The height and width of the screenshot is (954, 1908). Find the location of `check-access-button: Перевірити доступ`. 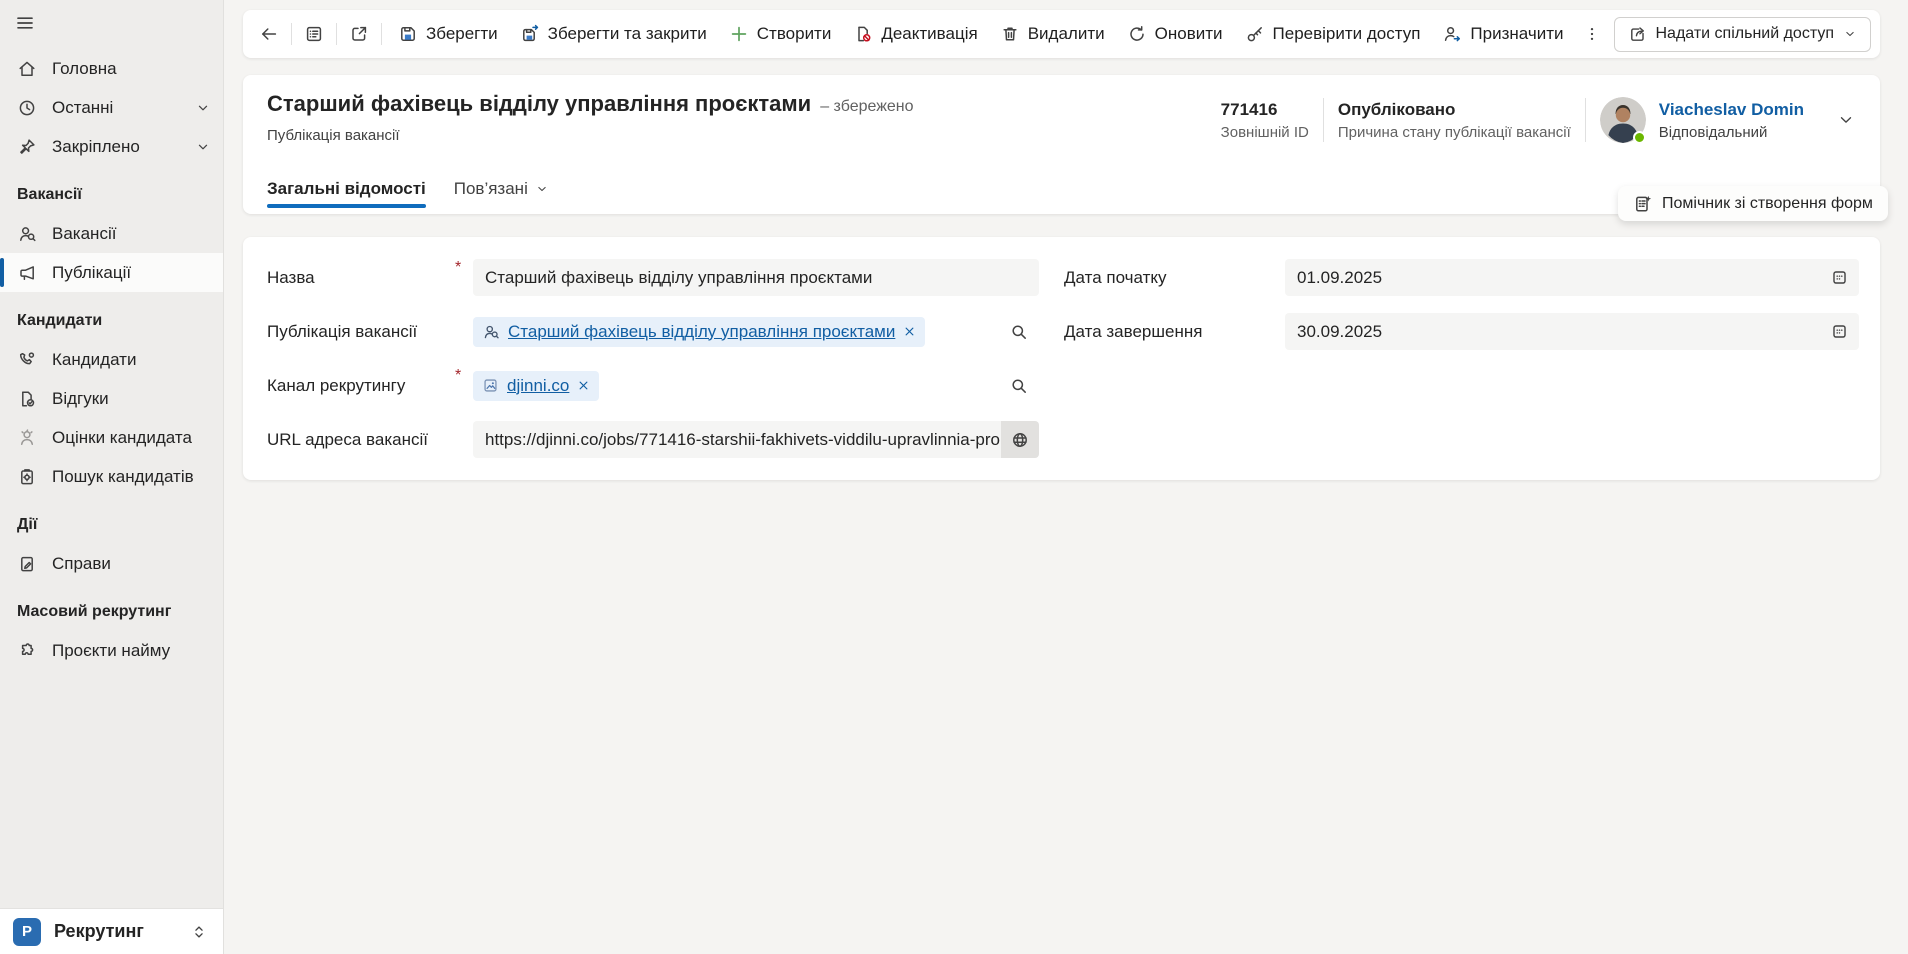

check-access-button: Перевірити доступ is located at coordinates (1333, 34).